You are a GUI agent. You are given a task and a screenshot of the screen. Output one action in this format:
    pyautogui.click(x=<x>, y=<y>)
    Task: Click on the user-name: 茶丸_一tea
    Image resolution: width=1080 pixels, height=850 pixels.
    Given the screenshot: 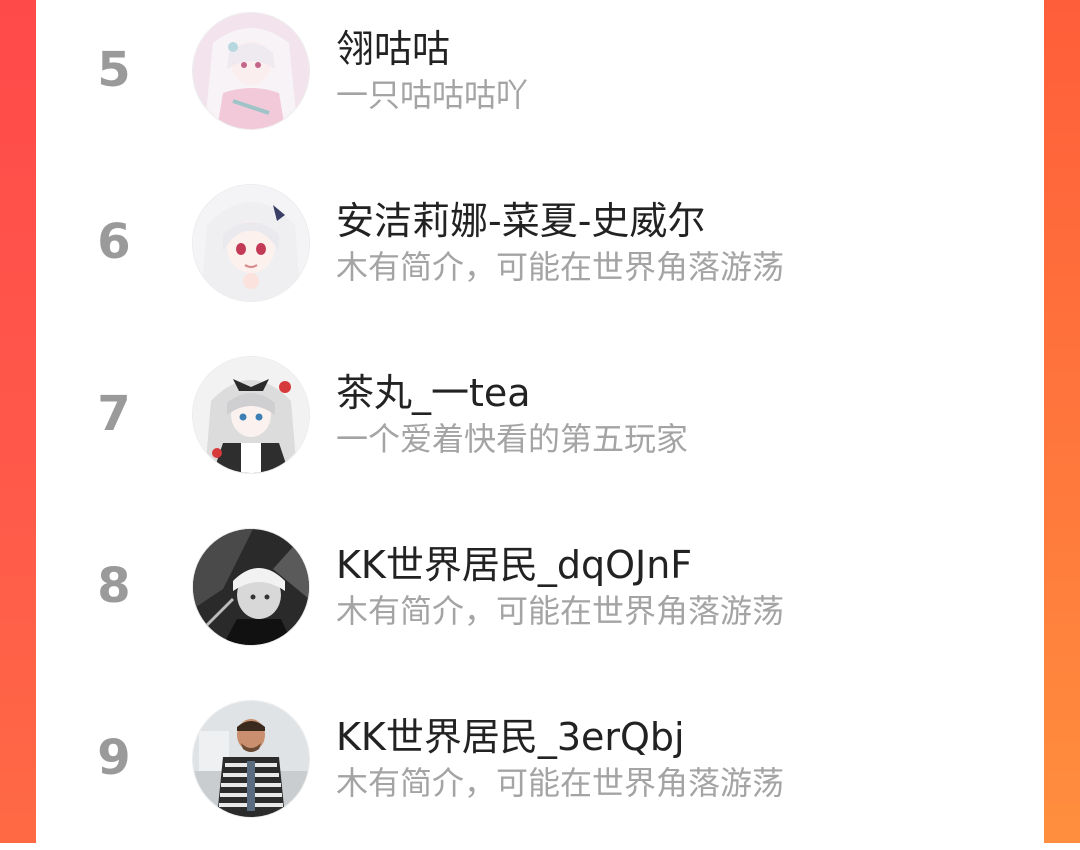 What is the action you would take?
    pyautogui.click(x=433, y=389)
    